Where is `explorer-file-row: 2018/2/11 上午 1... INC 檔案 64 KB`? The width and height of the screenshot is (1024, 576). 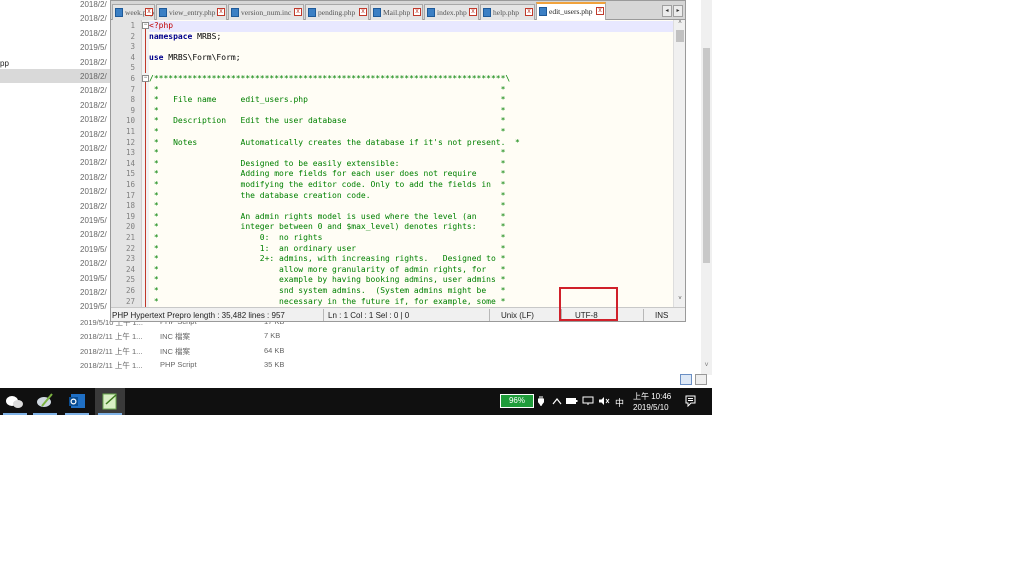
explorer-file-row: 2018/2/11 上午 1... INC 檔案 64 KB is located at coordinates (190, 351).